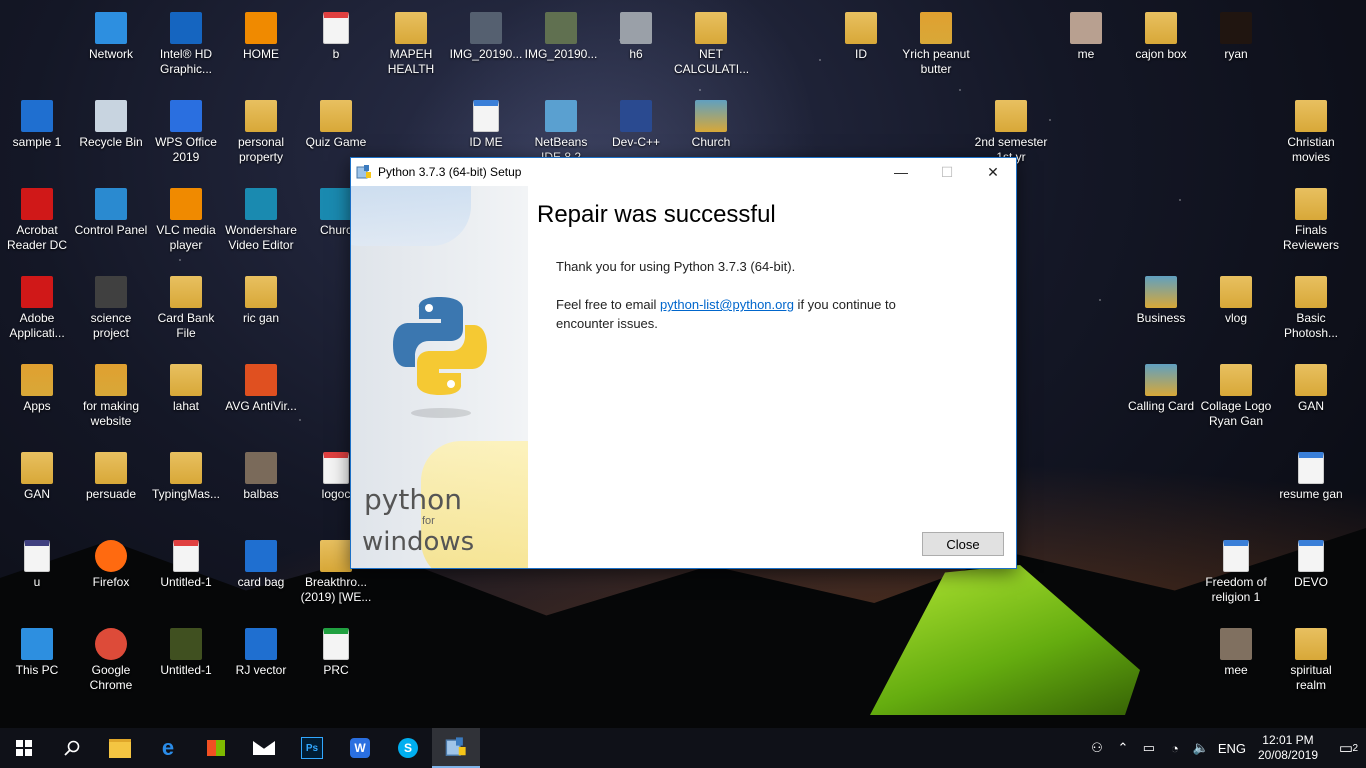  Describe the element at coordinates (111, 37) in the screenshot. I see `desktop-icon: Network` at that location.